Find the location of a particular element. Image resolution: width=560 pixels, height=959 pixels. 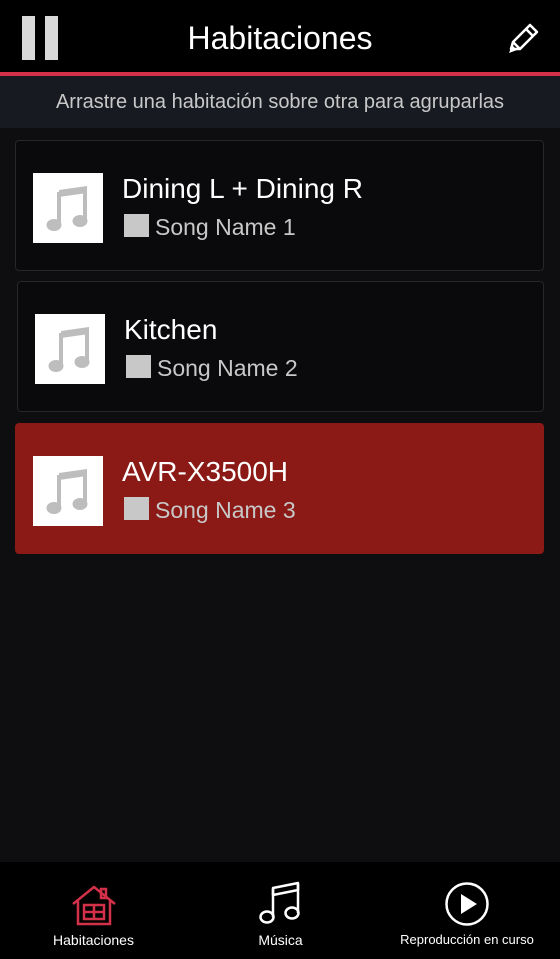

room-card: Dining L + Dining R Song Name 1 is located at coordinates (279, 205).